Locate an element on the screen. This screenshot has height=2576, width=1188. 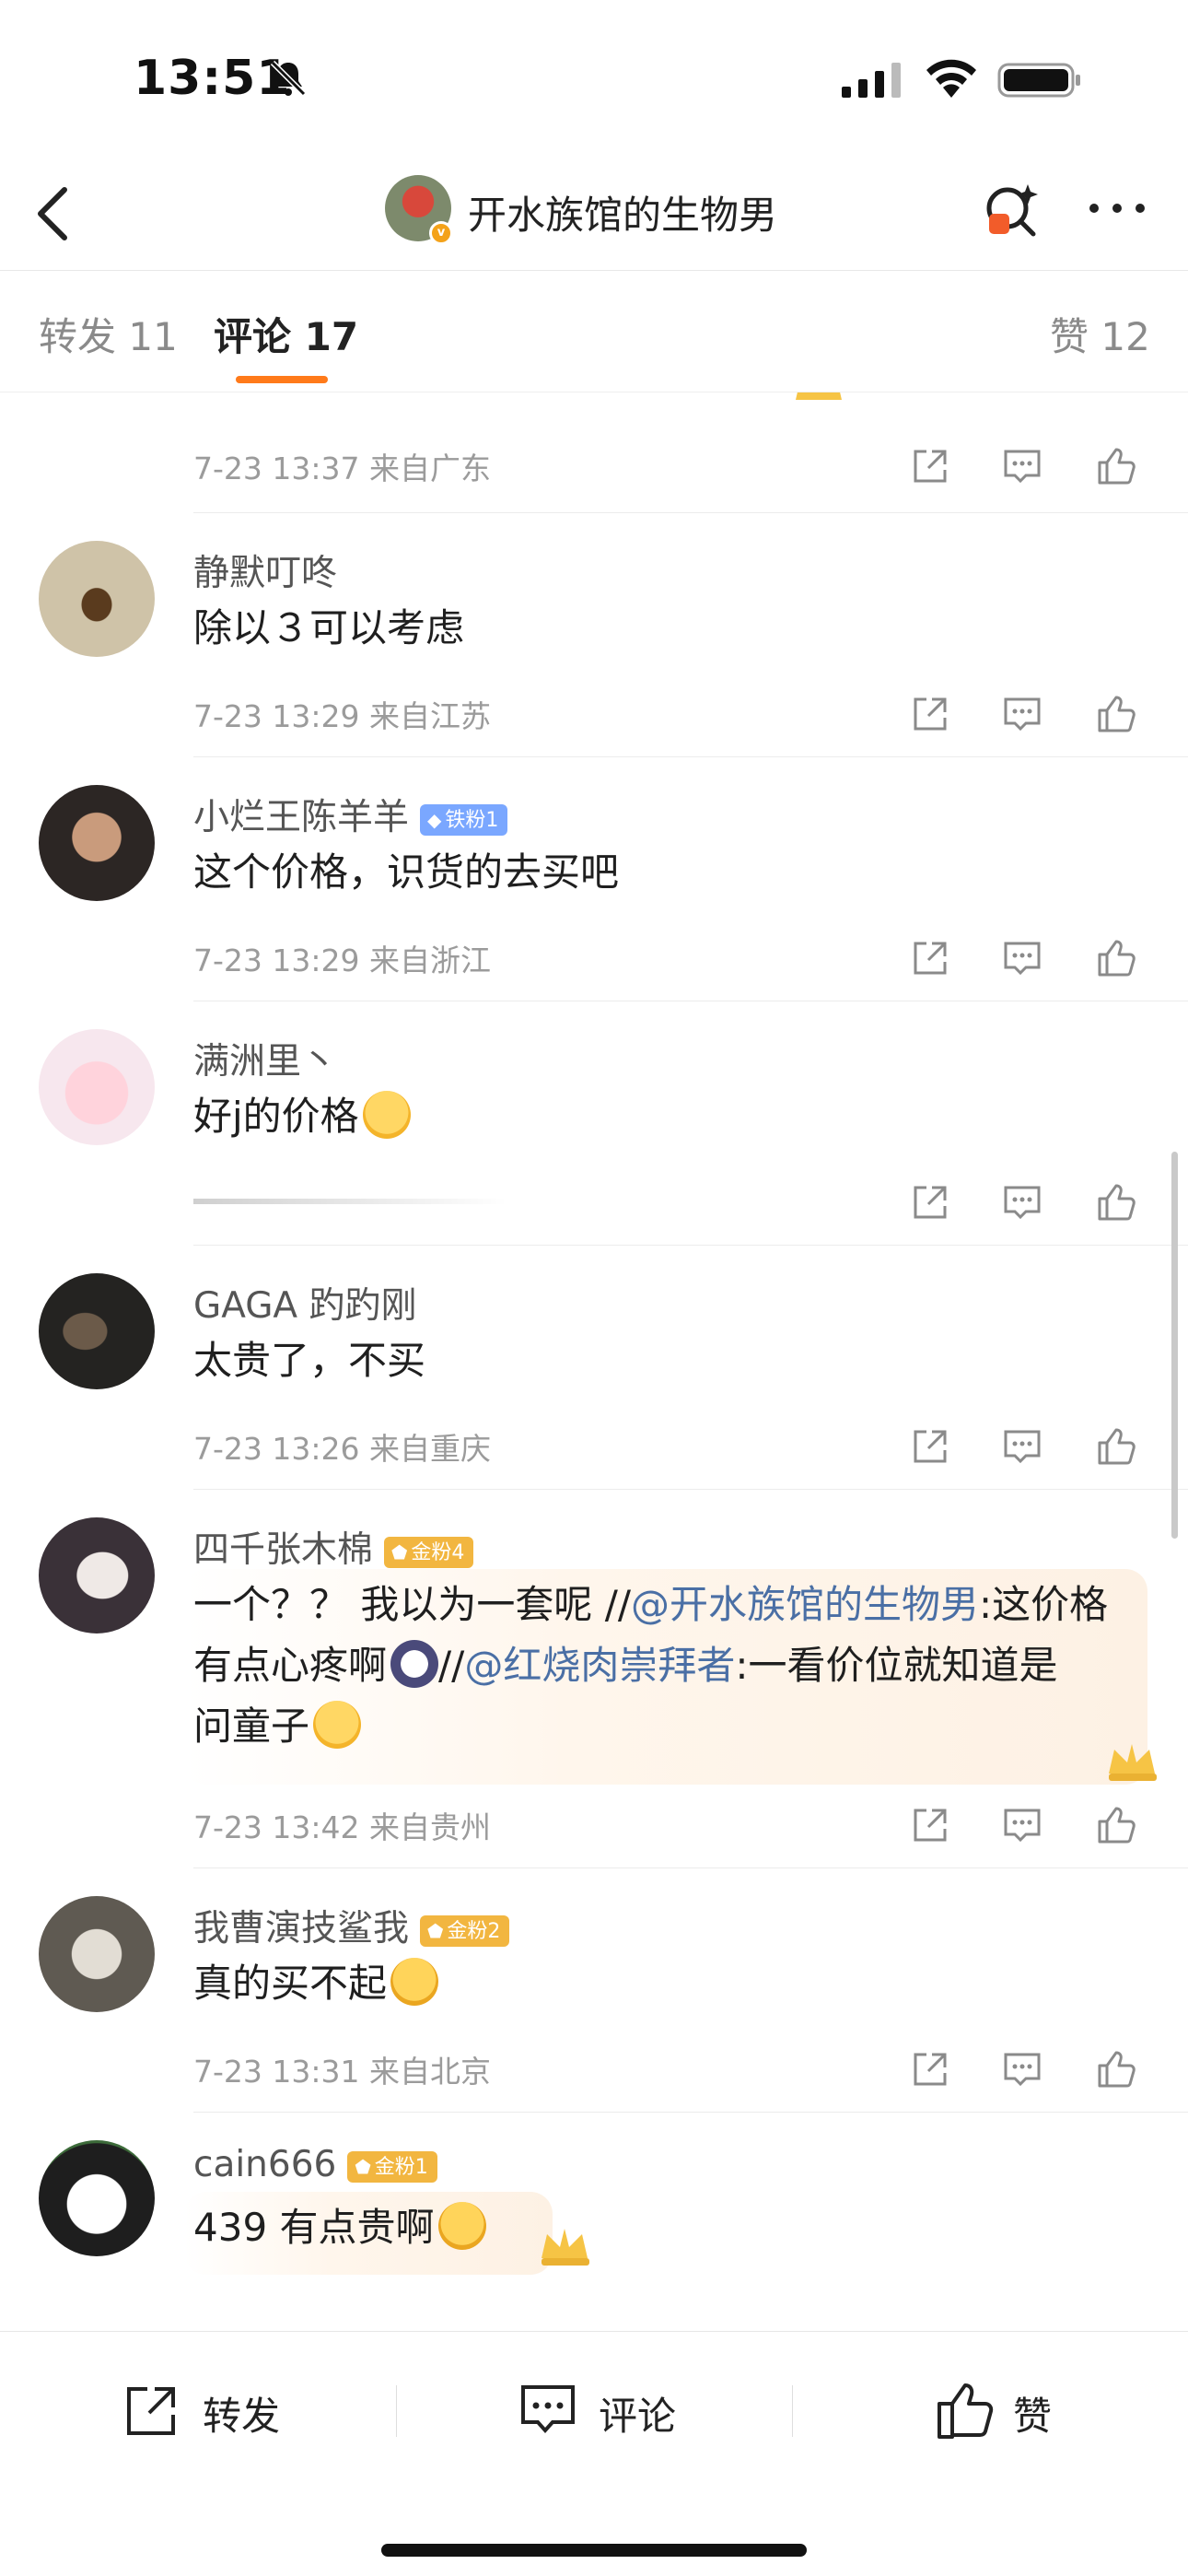
fan-badge: ⬟ 金粉4 is located at coordinates (429, 1552).